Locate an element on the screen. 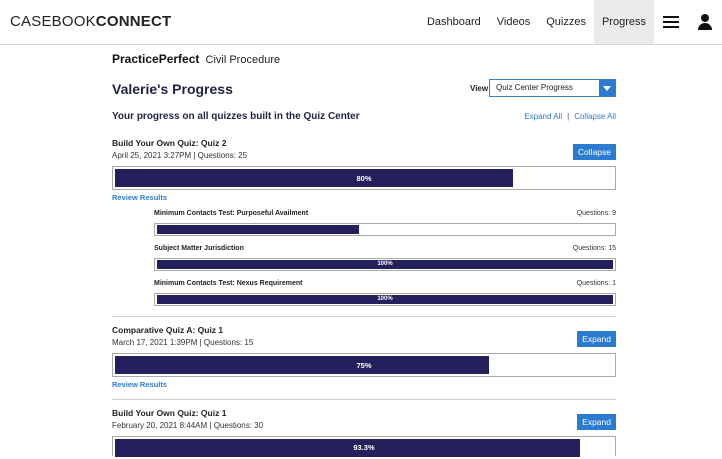  view-select: Quiz Center Progress is located at coordinates (552, 88).